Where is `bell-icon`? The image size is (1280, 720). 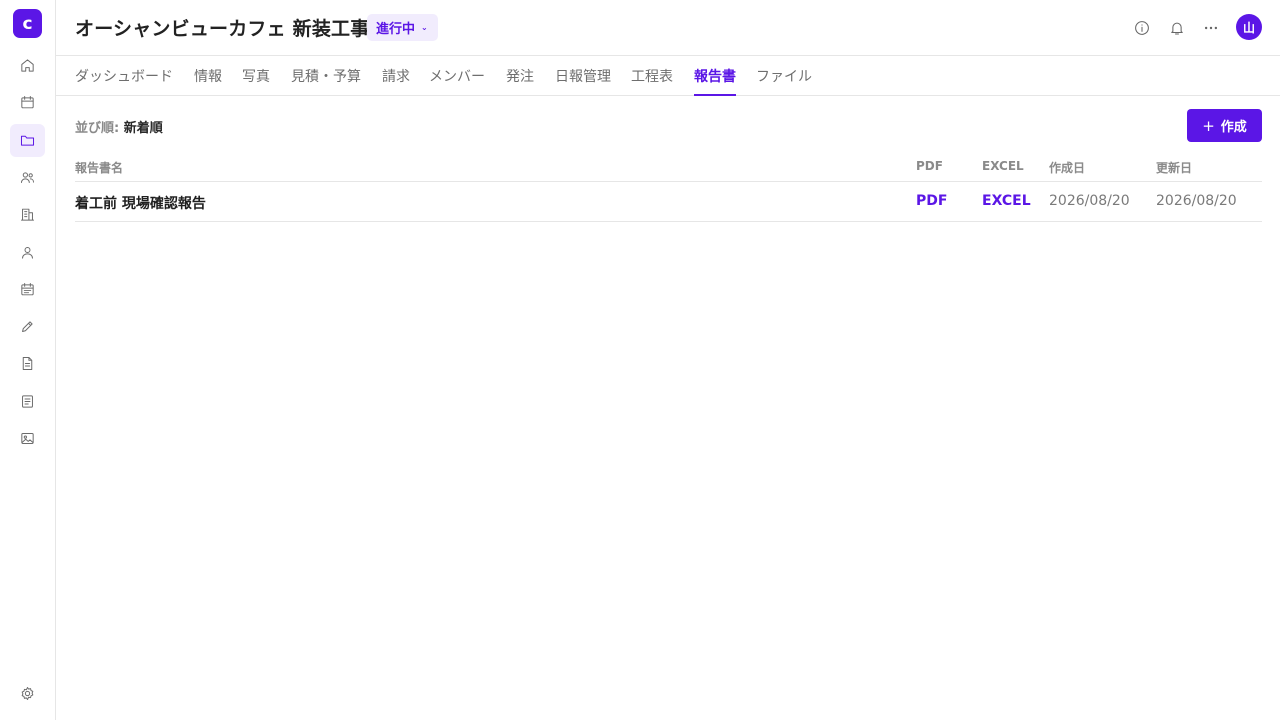
bell-icon is located at coordinates (1177, 28).